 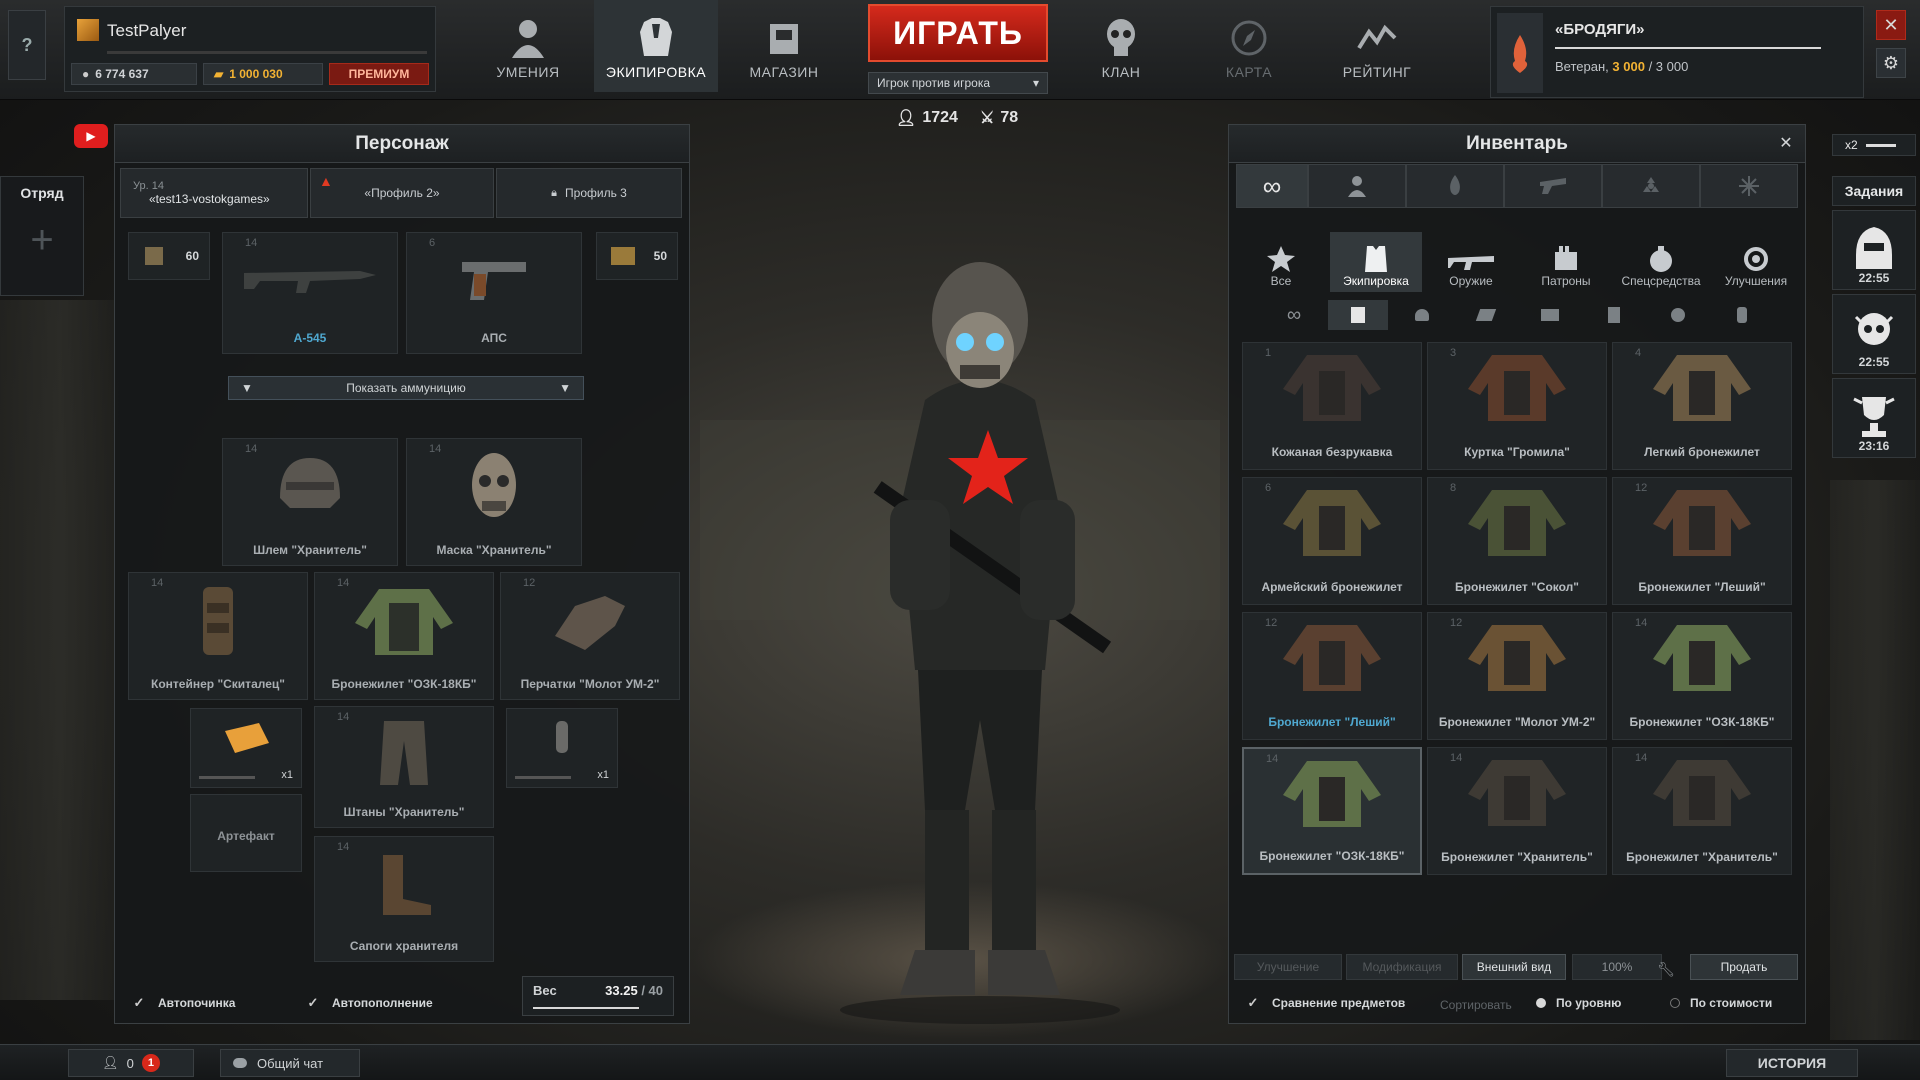 What do you see at coordinates (404, 899) in the screenshot?
I see `boots-slot: 14 Сапоги хранителя` at bounding box center [404, 899].